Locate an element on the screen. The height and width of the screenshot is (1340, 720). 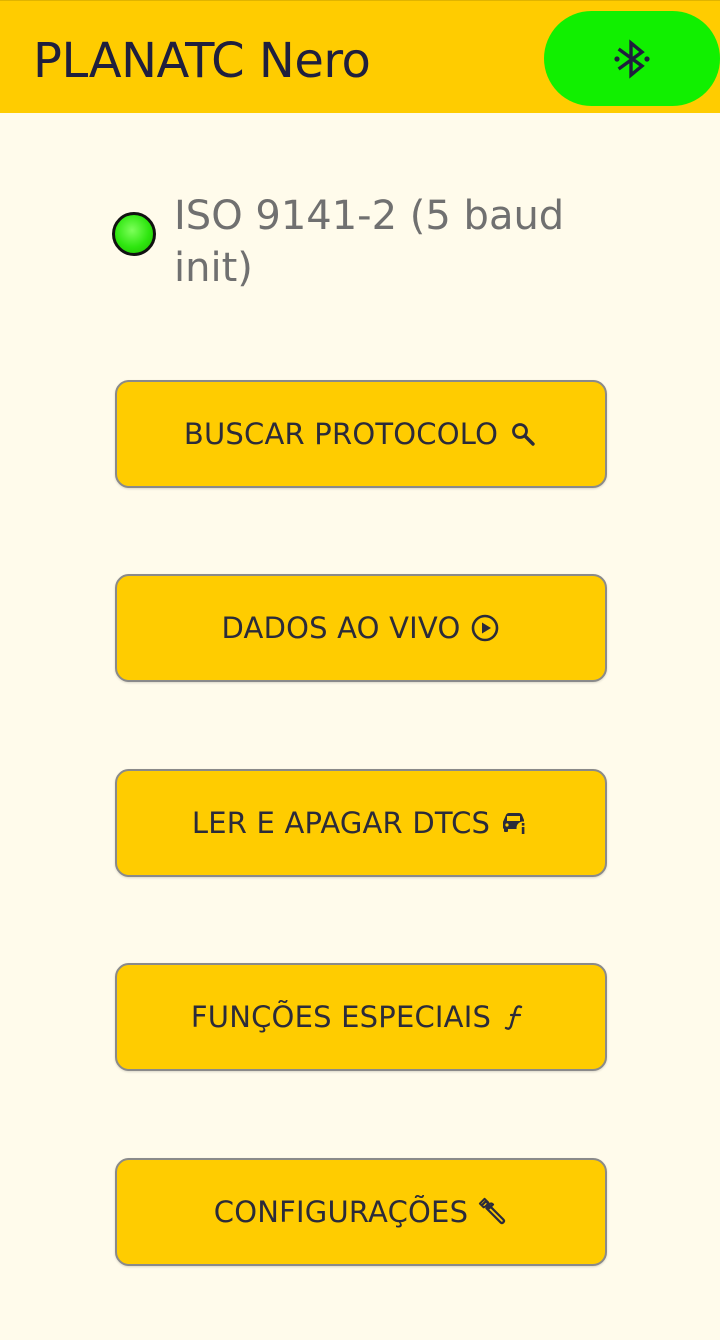
wrench-icon is located at coordinates (493, 1212).